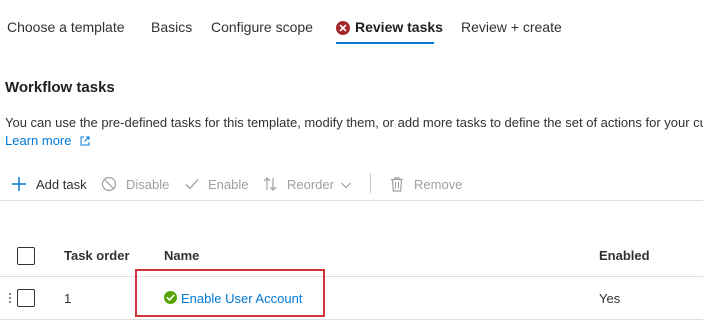 Image resolution: width=703 pixels, height=323 pixels. What do you see at coordinates (26, 298) in the screenshot?
I see `row-checkbox` at bounding box center [26, 298].